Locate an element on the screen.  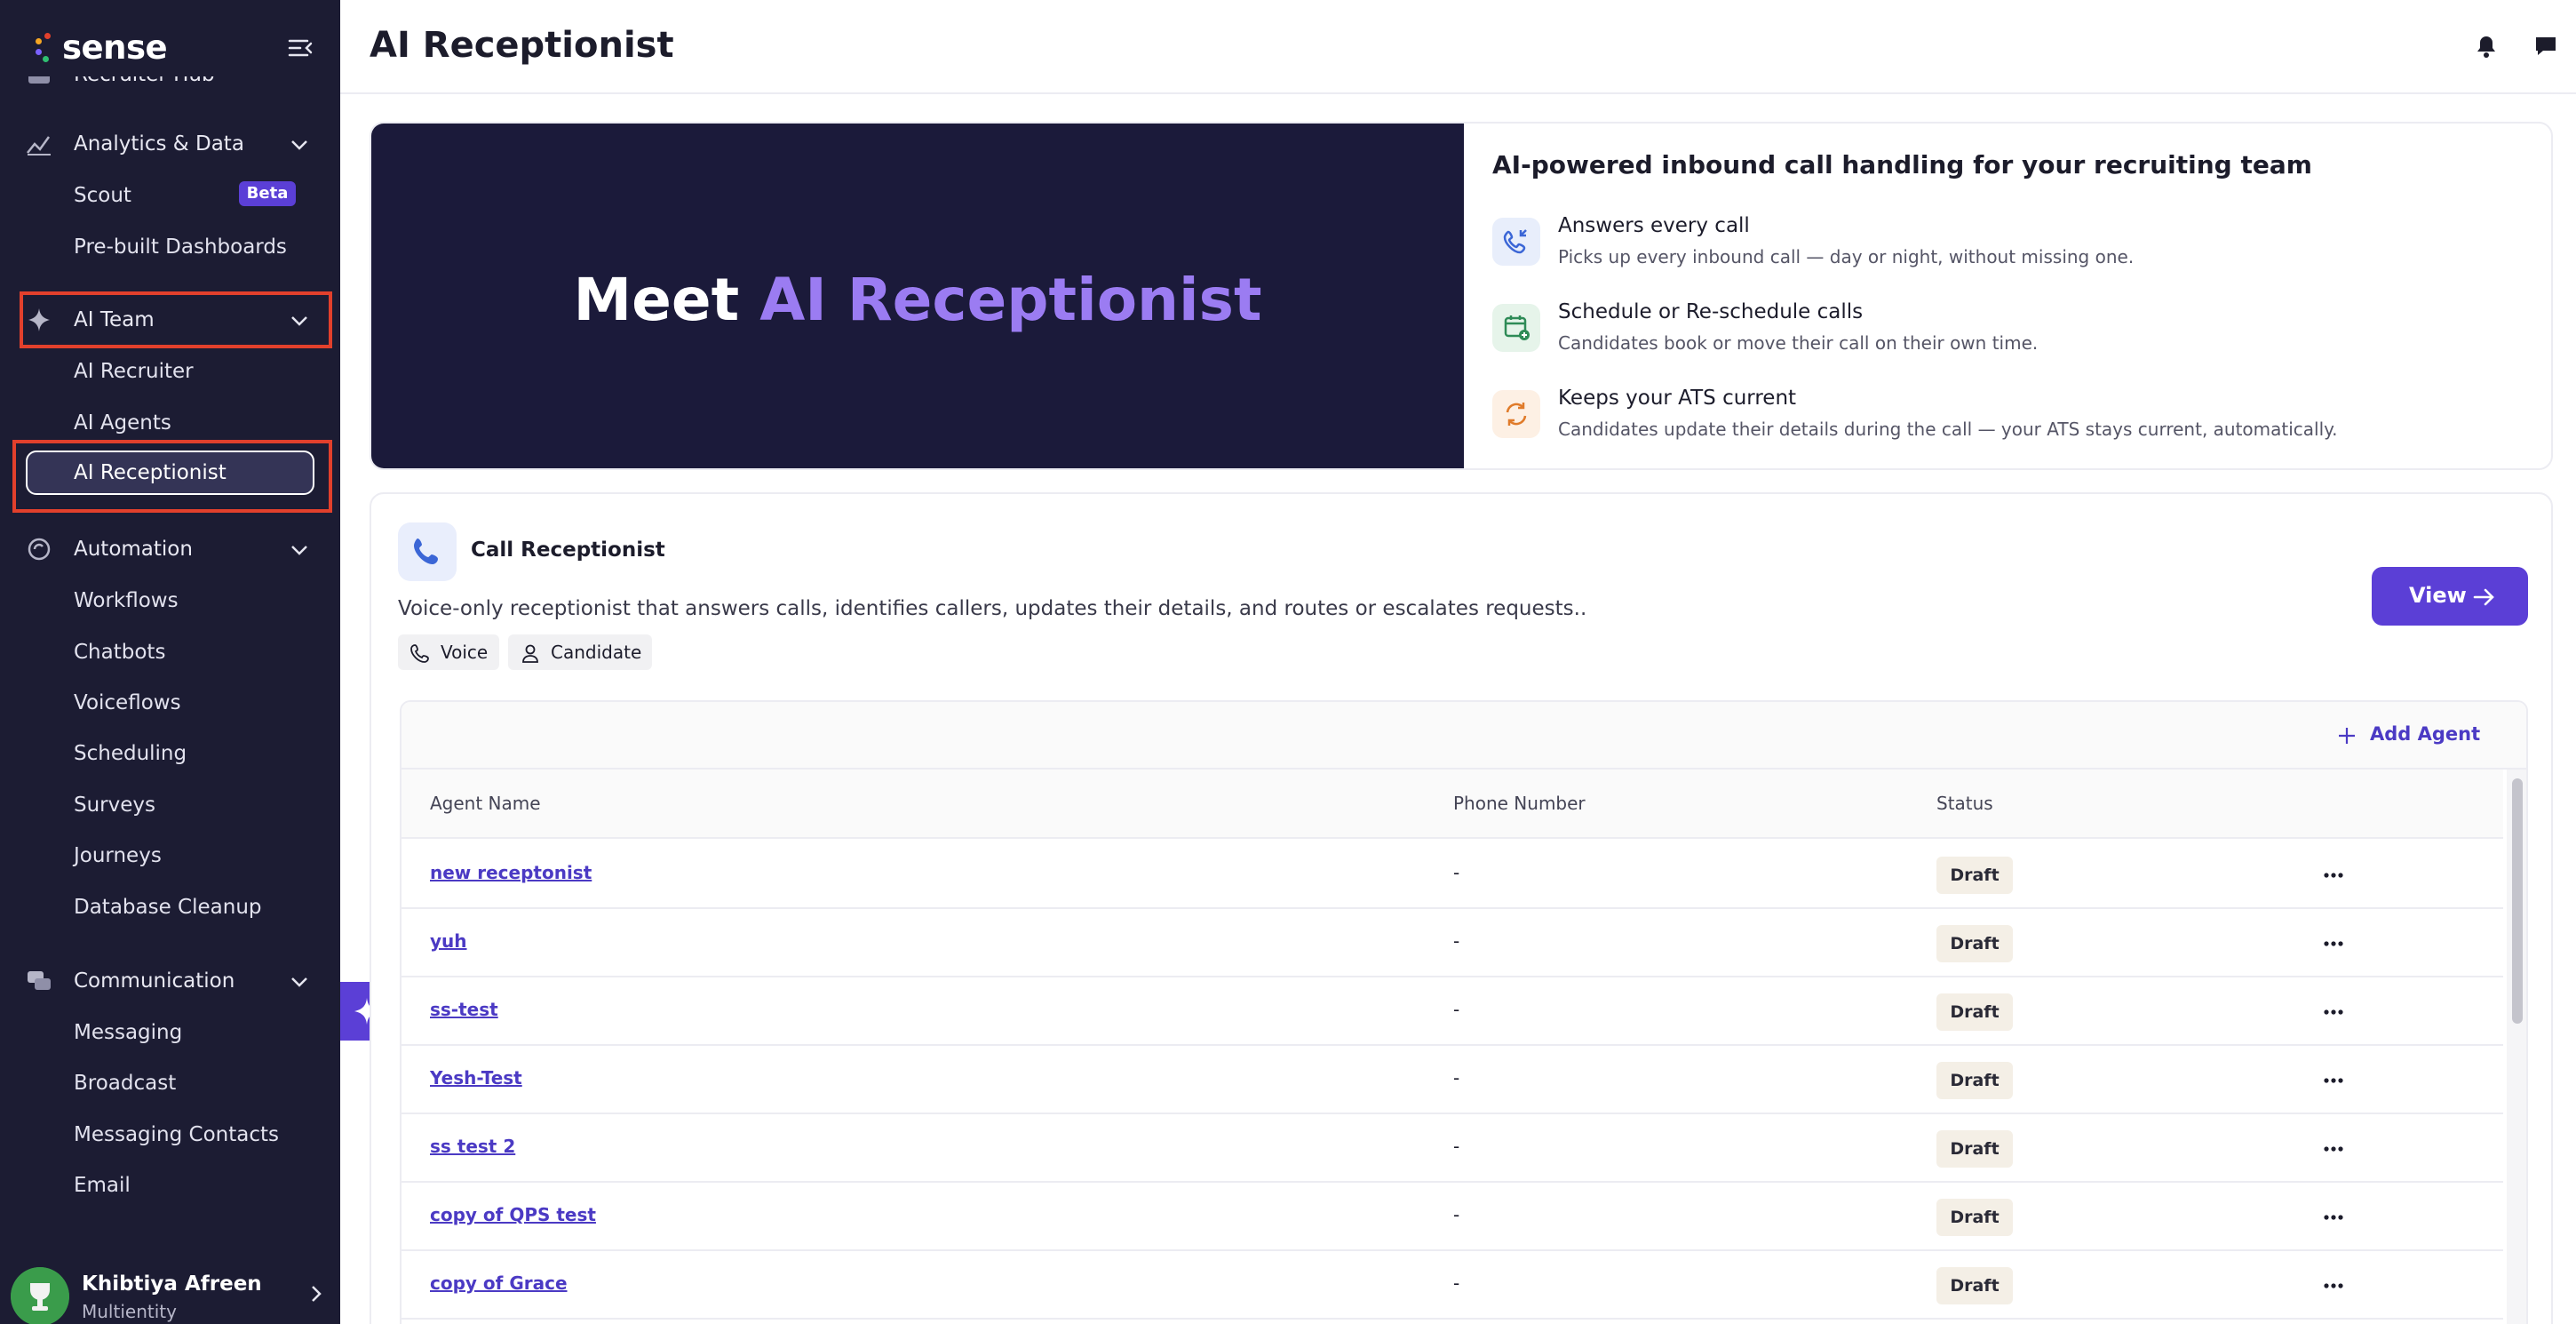
bell-icon is located at coordinates (2486, 46).